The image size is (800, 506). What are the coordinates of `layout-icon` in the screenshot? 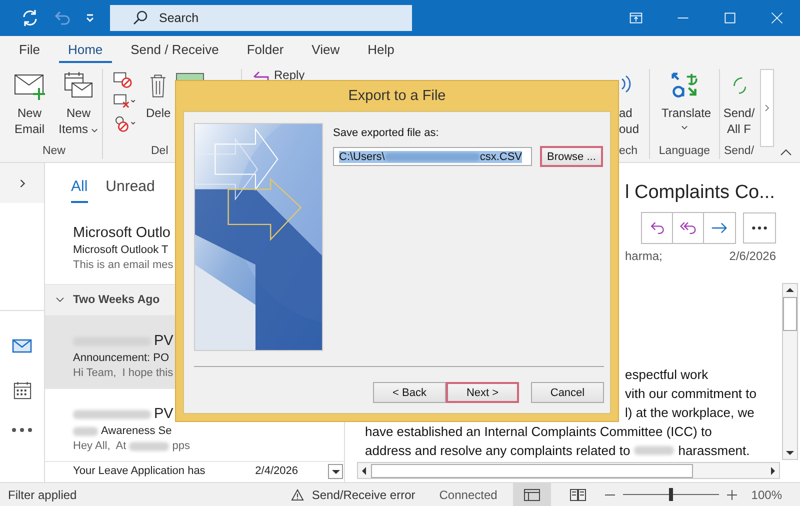 It's located at (532, 495).